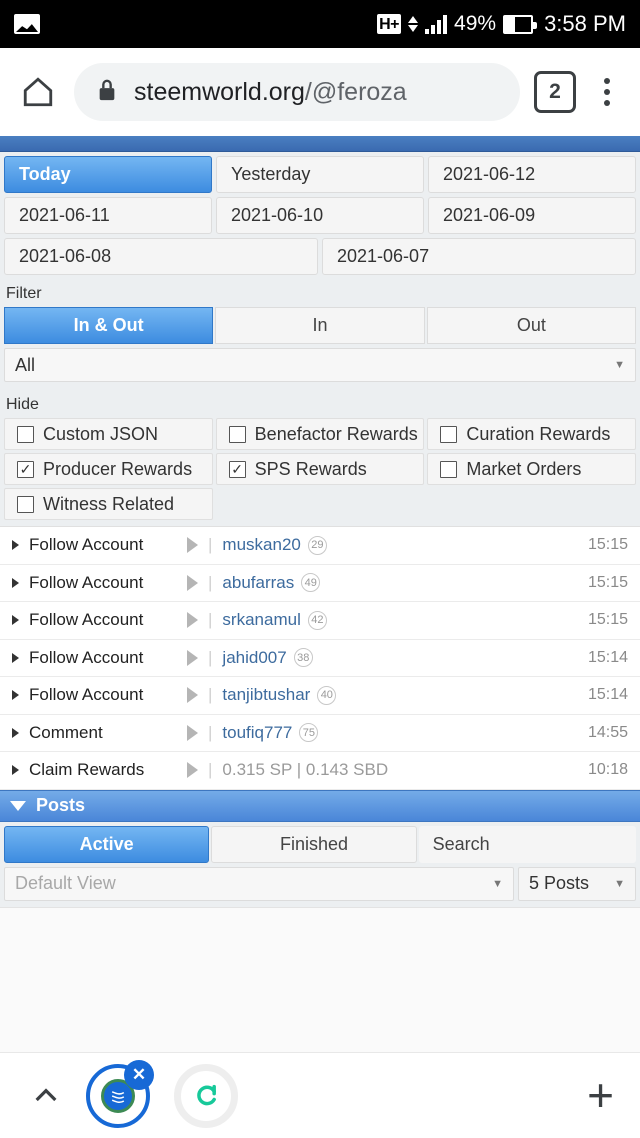 The width and height of the screenshot is (640, 1138). What do you see at coordinates (436, 24) in the screenshot?
I see `signal-bars-icon` at bounding box center [436, 24].